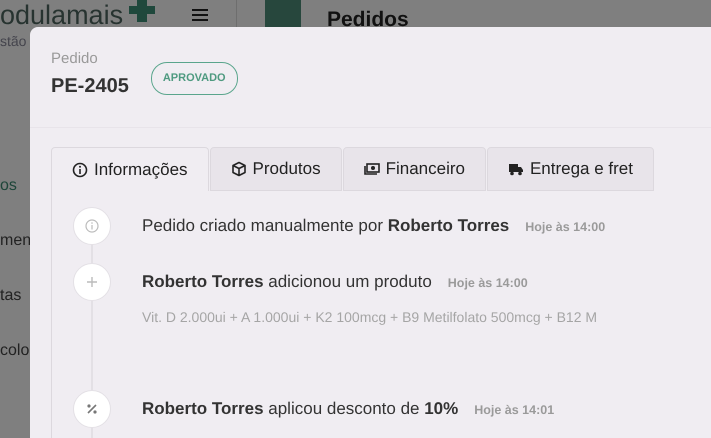 Image resolution: width=711 pixels, height=438 pixels. Describe the element at coordinates (62, 15) in the screenshot. I see `logo-text: odulamais` at that location.